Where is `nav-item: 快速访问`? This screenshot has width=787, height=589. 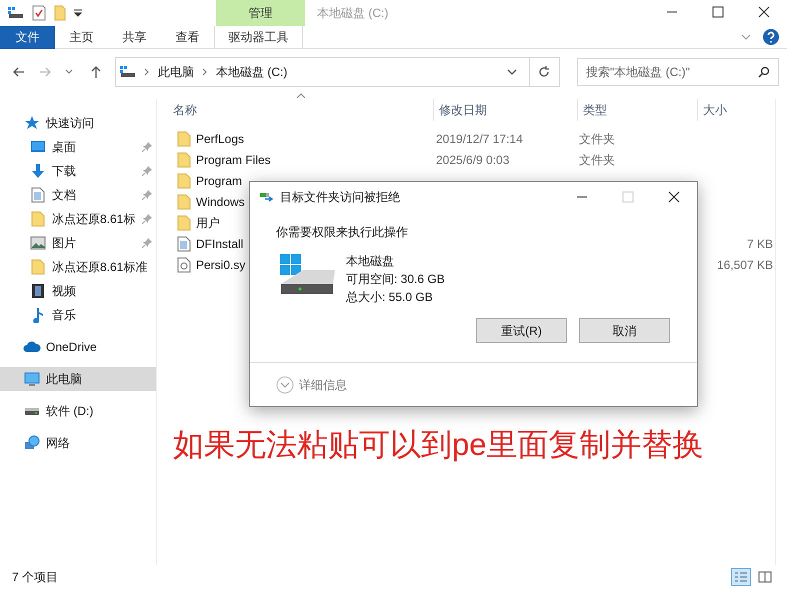
nav-item: 快速访问 is located at coordinates (78, 123).